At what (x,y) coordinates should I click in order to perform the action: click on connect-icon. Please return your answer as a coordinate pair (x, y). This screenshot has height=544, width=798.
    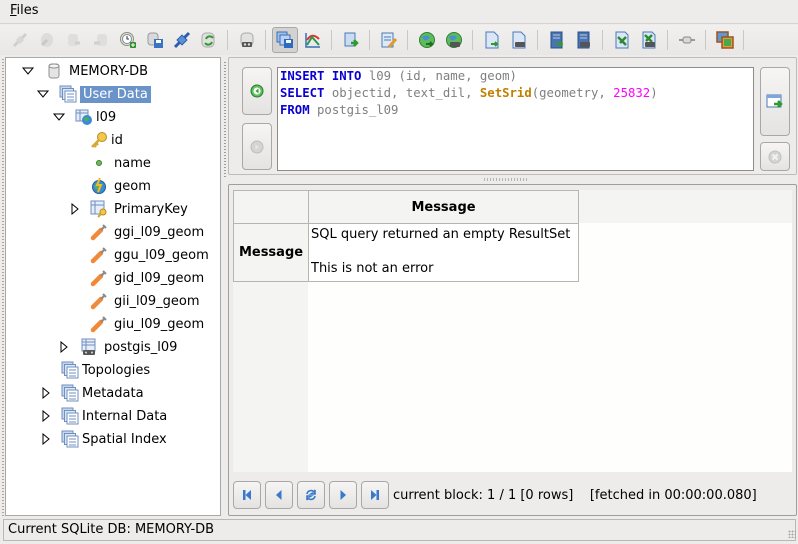
    Looking at the image, I should click on (19, 40).